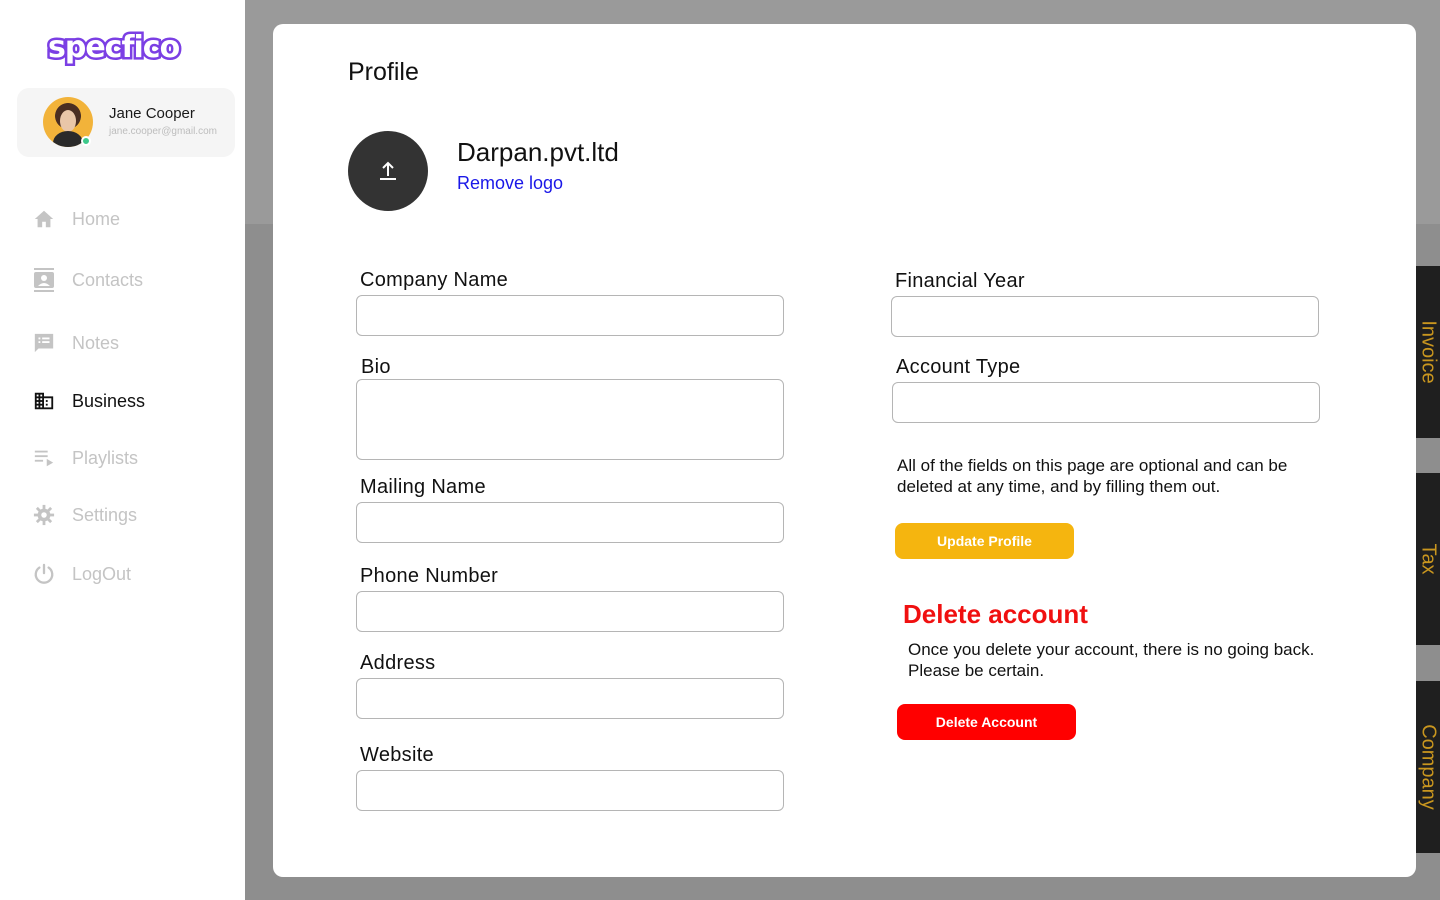  What do you see at coordinates (44, 515) in the screenshot?
I see `gear-icon` at bounding box center [44, 515].